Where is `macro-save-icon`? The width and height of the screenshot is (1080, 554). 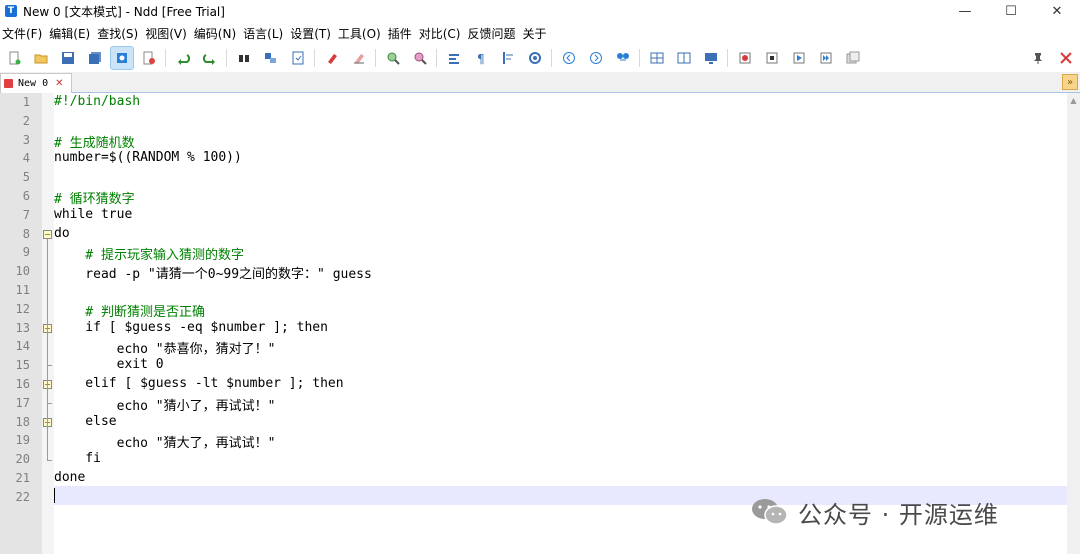 macro-save-icon is located at coordinates (853, 58).